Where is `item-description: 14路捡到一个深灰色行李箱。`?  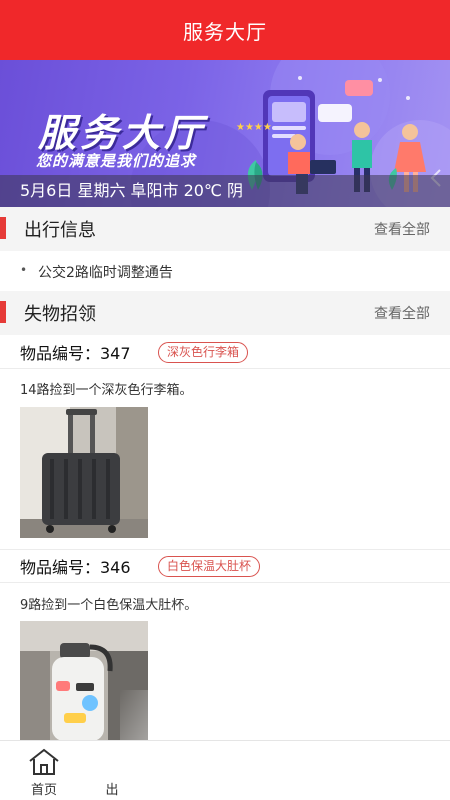
item-description: 14路捡到一个深灰色行李箱。 is located at coordinates (106, 390).